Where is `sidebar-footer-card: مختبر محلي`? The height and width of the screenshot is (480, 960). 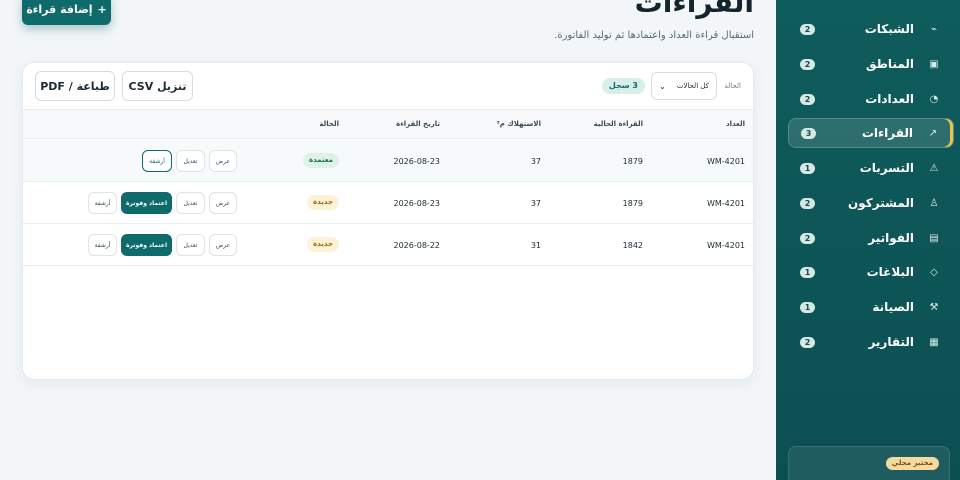
sidebar-footer-card: مختبر محلي is located at coordinates (869, 463).